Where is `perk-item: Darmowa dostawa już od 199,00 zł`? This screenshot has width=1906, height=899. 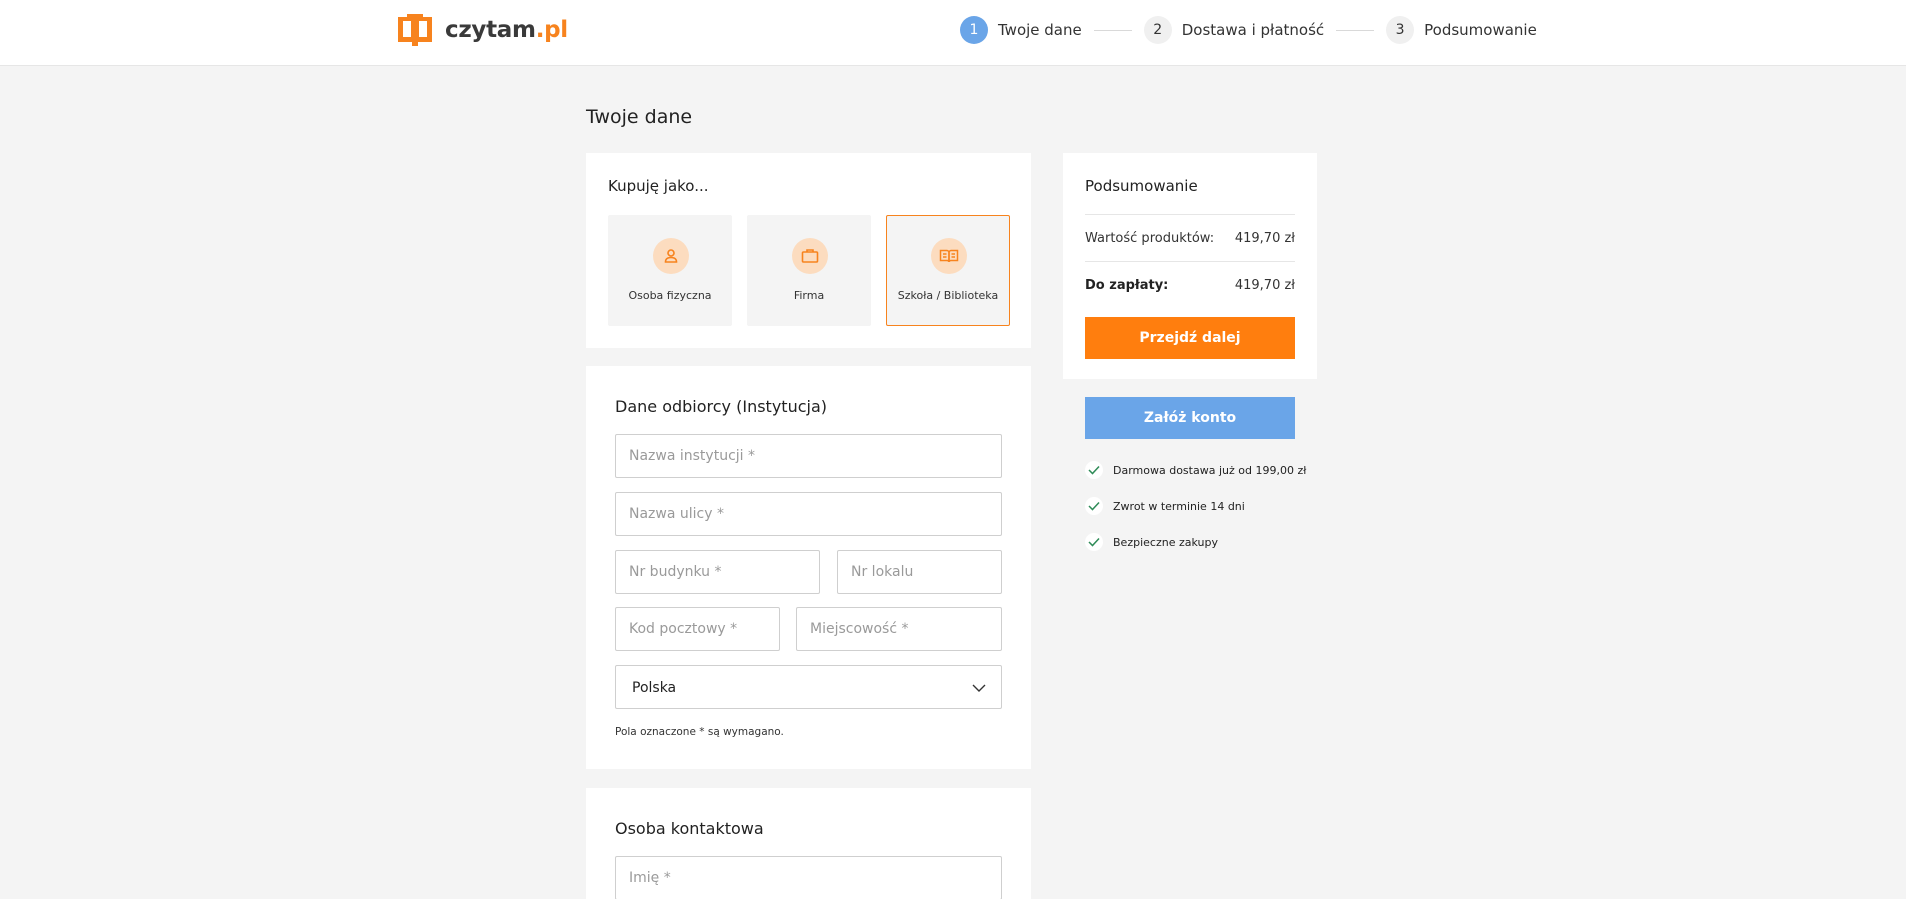 perk-item: Darmowa dostawa już od 199,00 zł is located at coordinates (1195, 470).